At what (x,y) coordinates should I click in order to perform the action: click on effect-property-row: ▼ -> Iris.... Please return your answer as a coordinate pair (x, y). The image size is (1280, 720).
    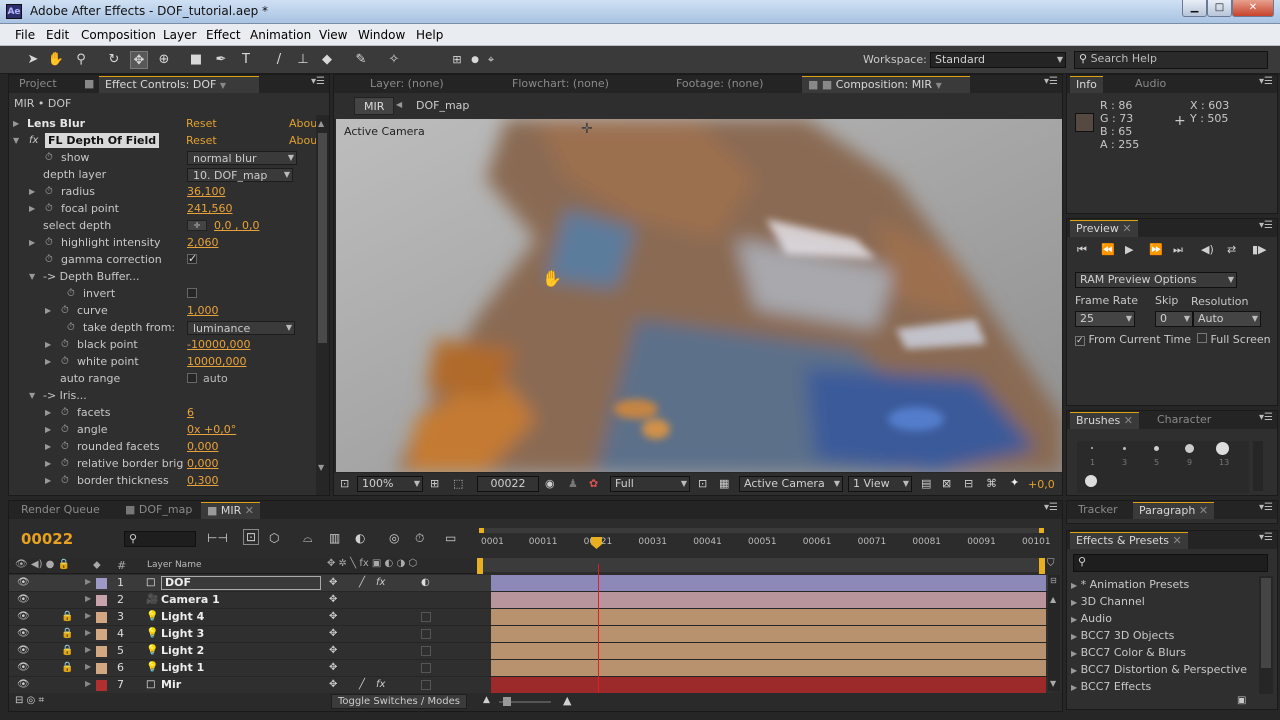
    Looking at the image, I should click on (161, 395).